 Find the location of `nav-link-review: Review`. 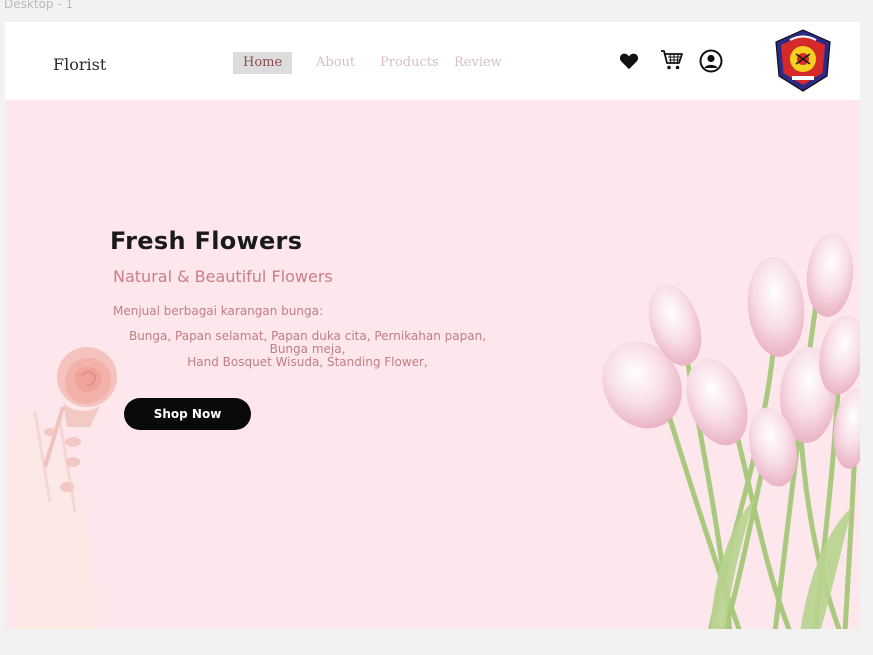

nav-link-review: Review is located at coordinates (478, 63).